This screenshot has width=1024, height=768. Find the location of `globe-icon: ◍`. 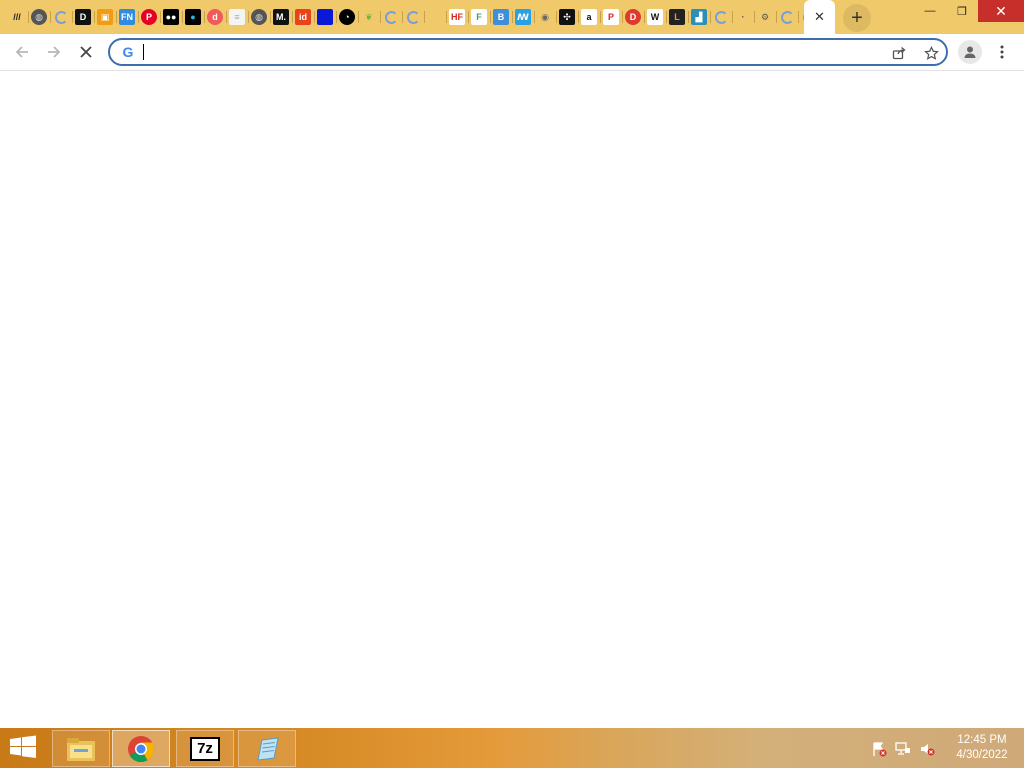

globe-icon: ◍ is located at coordinates (259, 17).